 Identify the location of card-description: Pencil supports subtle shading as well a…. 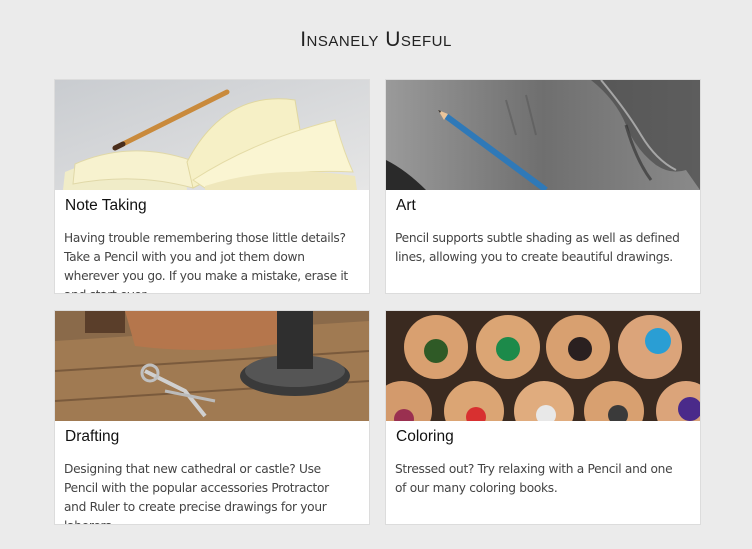
(537, 247).